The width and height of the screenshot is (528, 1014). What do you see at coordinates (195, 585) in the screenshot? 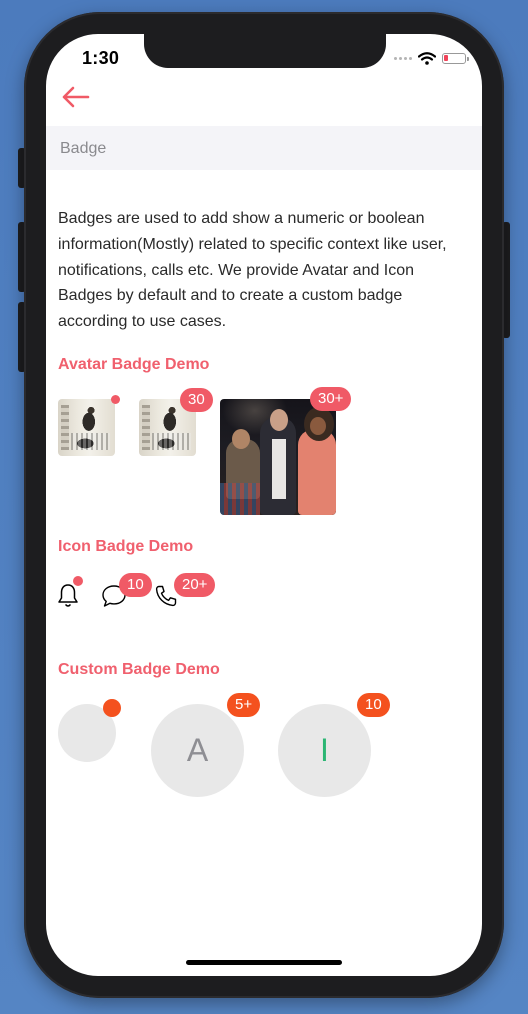
I see `phone-count-badge: 20+` at bounding box center [195, 585].